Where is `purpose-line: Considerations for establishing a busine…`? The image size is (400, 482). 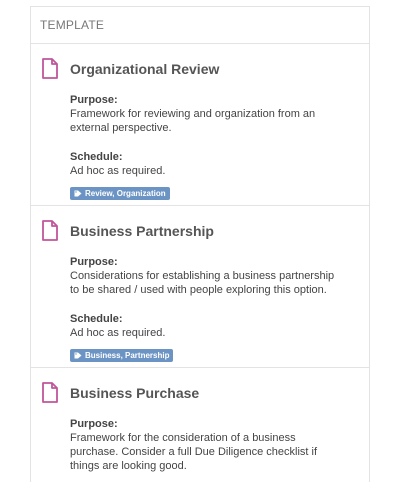
purpose-line: Considerations for establishing a busine… is located at coordinates (202, 276).